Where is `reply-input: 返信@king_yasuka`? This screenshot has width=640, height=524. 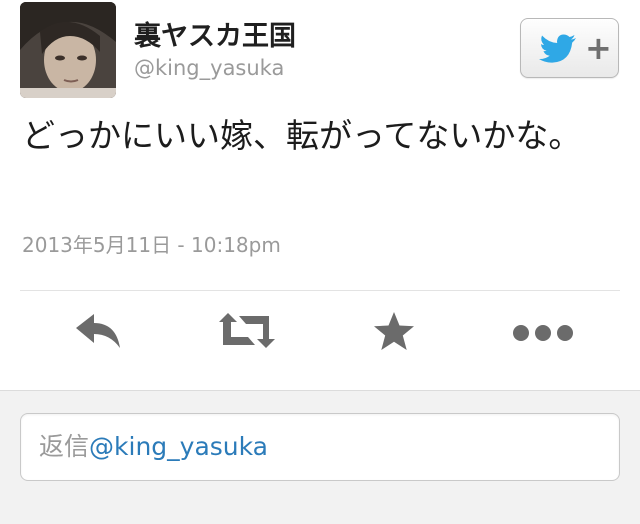 reply-input: 返信@king_yasuka is located at coordinates (320, 447).